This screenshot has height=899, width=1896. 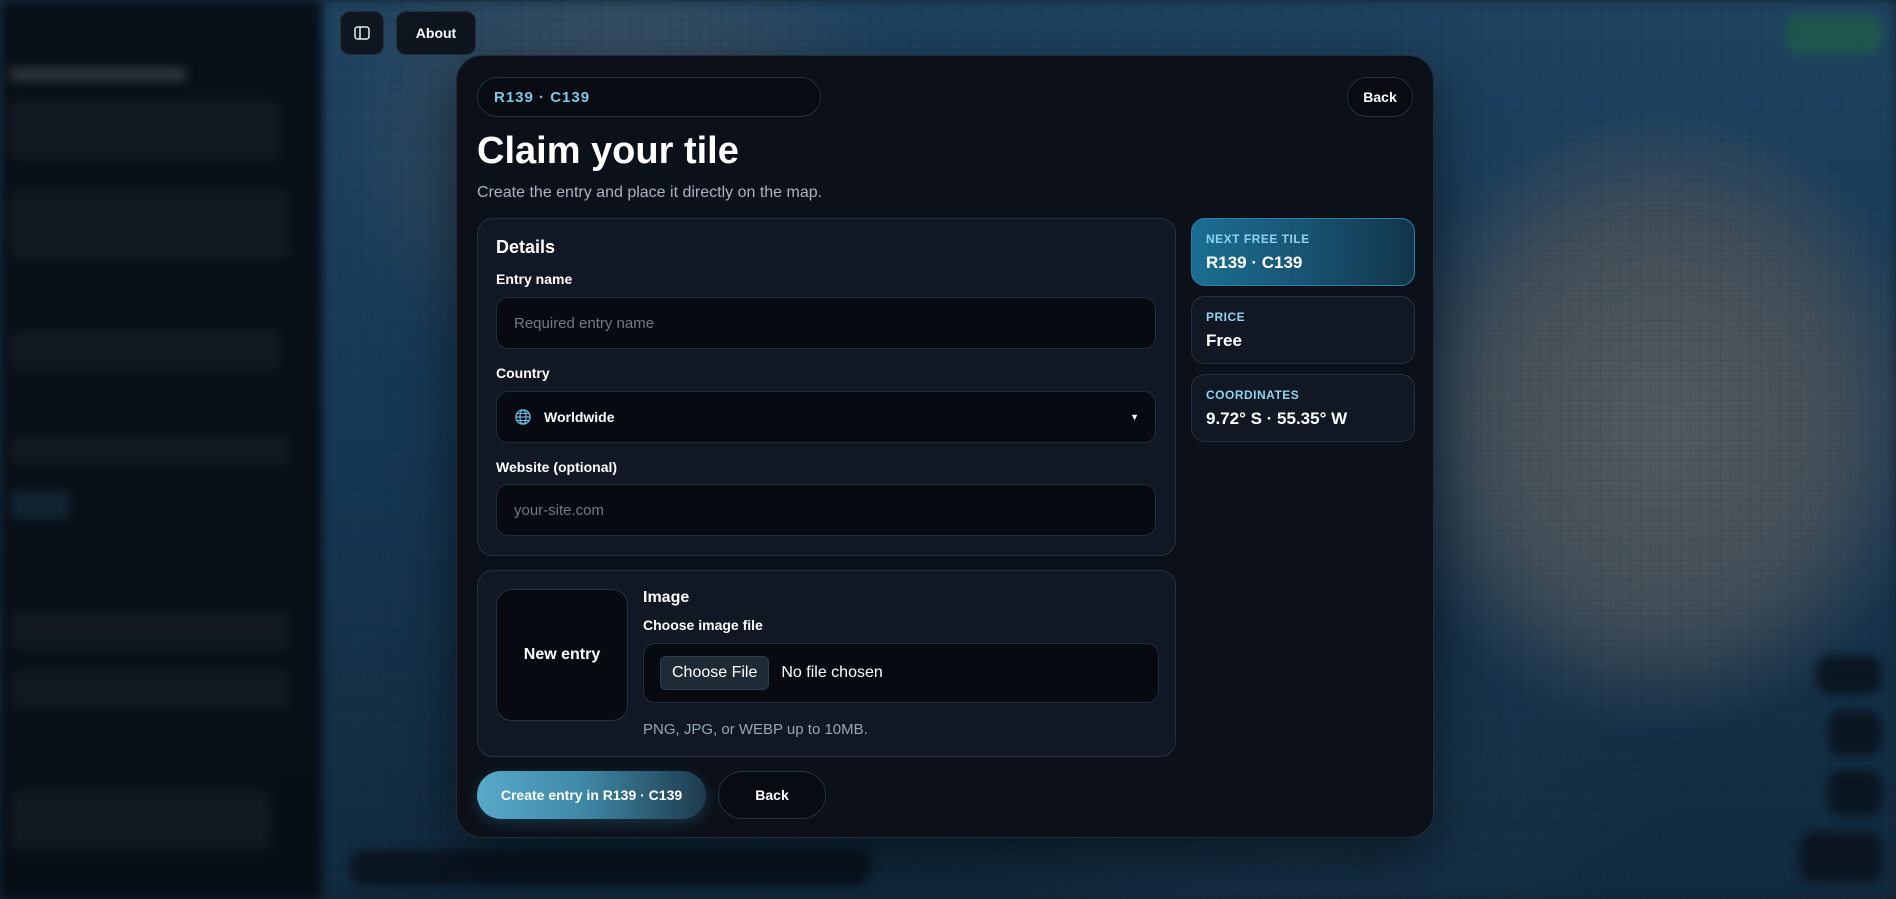 What do you see at coordinates (703, 625) in the screenshot?
I see `image-file-label: Choose image file` at bounding box center [703, 625].